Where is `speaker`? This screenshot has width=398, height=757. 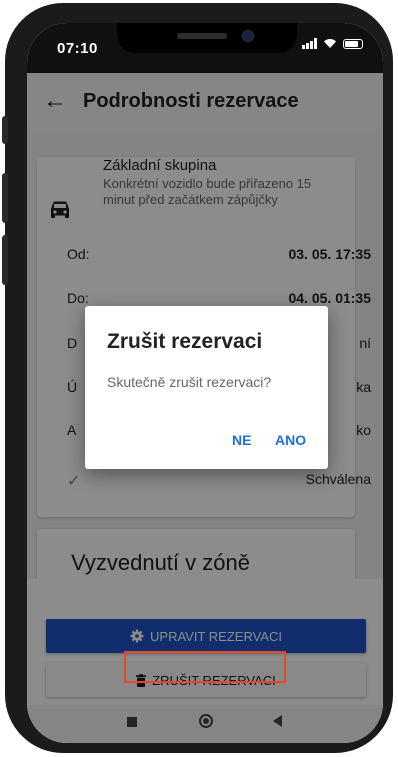
speaker is located at coordinates (202, 36).